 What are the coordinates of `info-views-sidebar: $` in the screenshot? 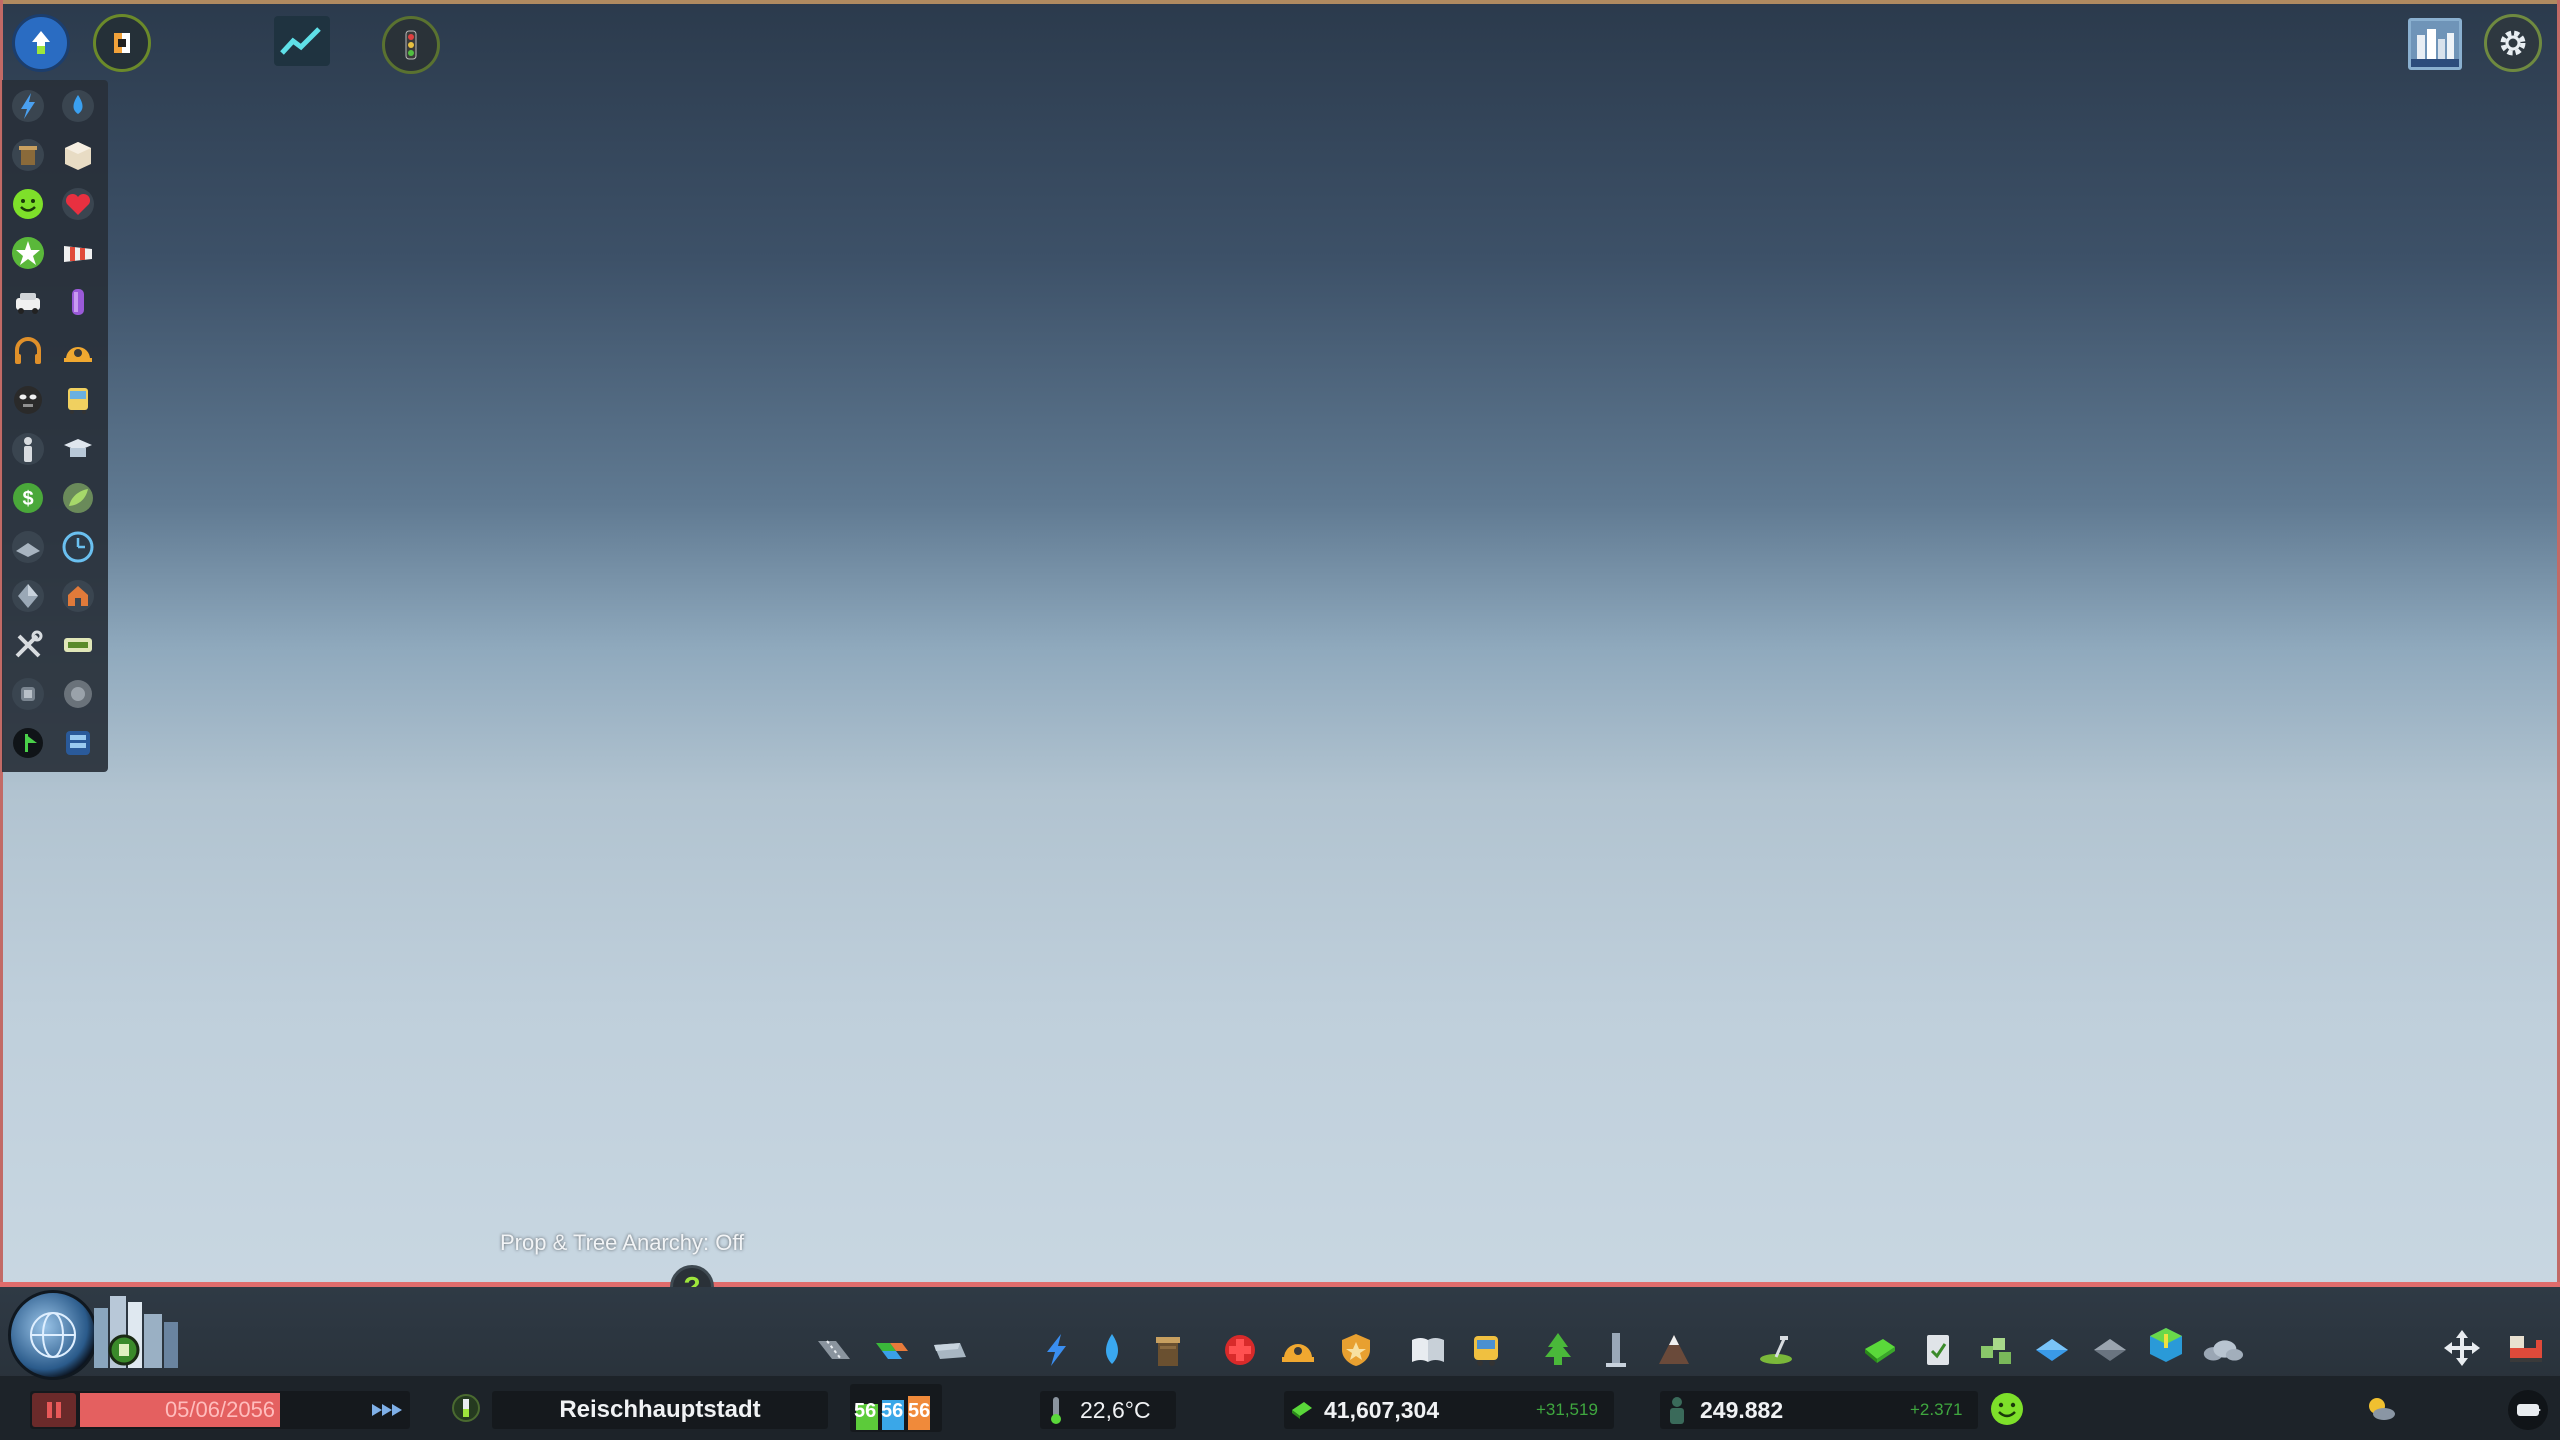 It's located at (55, 426).